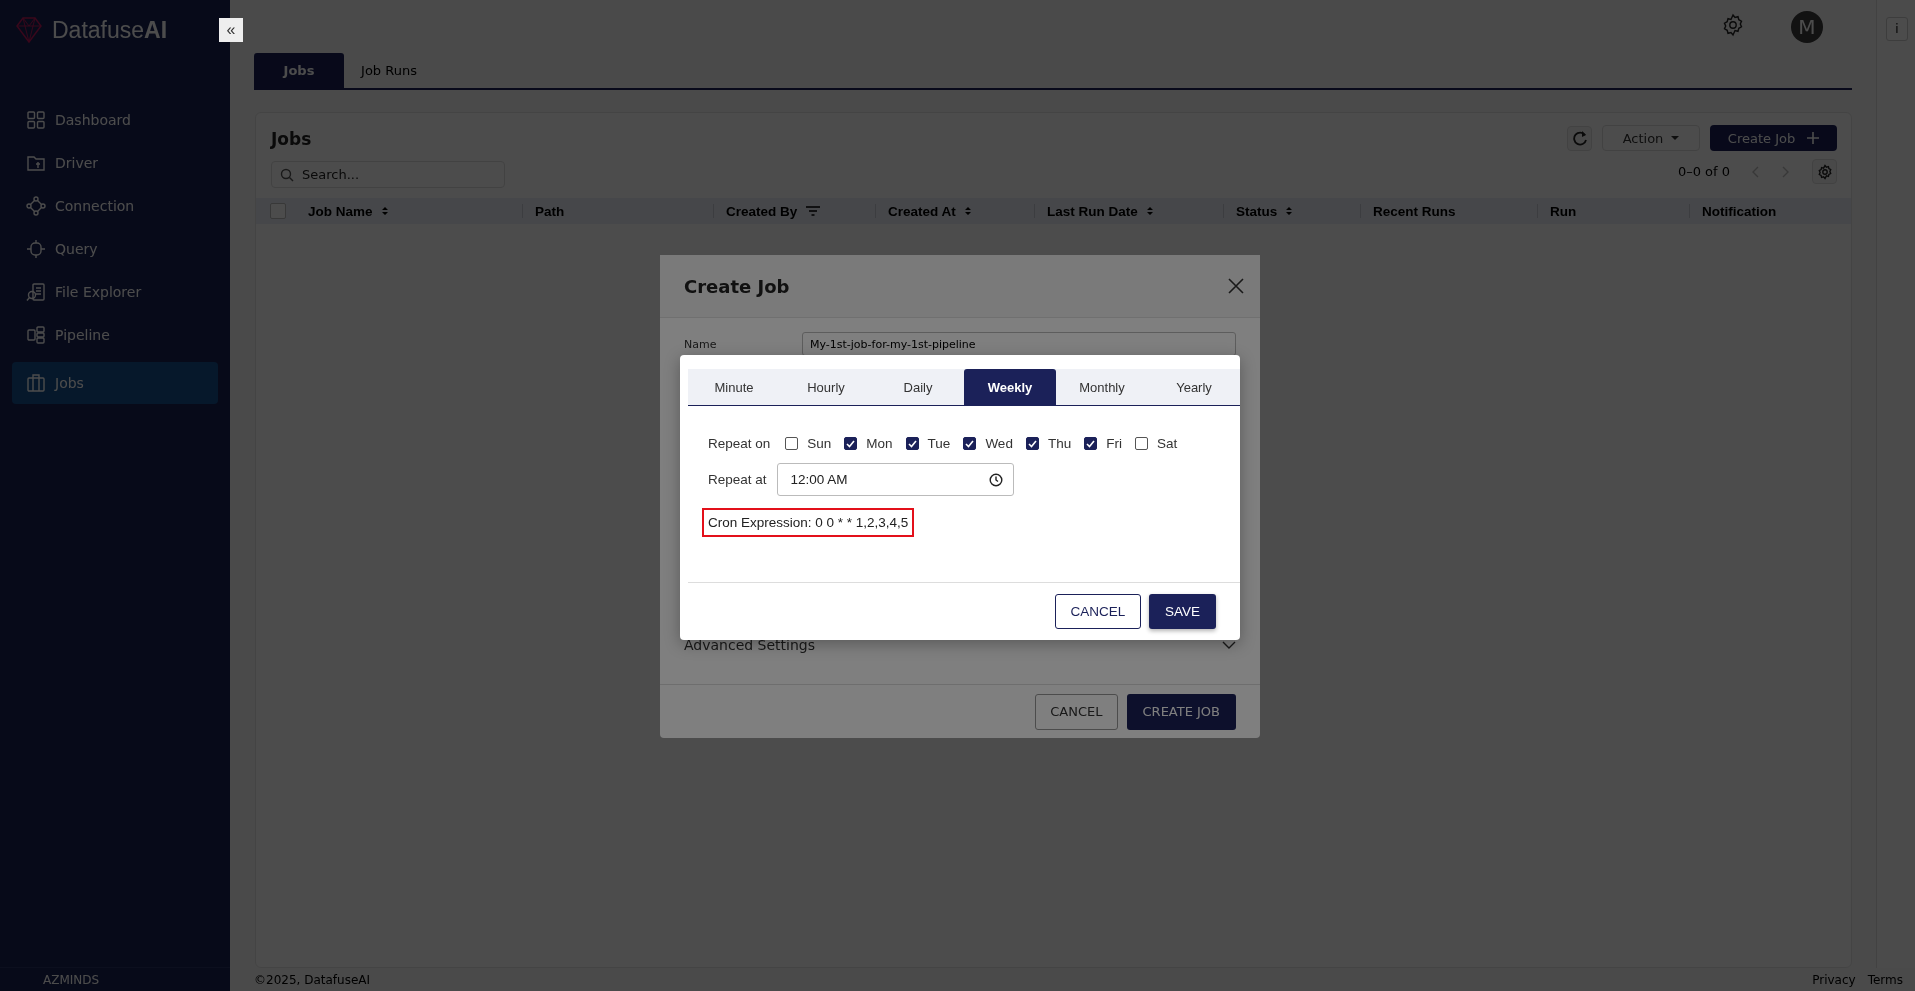  What do you see at coordinates (1651, 138) in the screenshot?
I see `action-dropdown: Action` at bounding box center [1651, 138].